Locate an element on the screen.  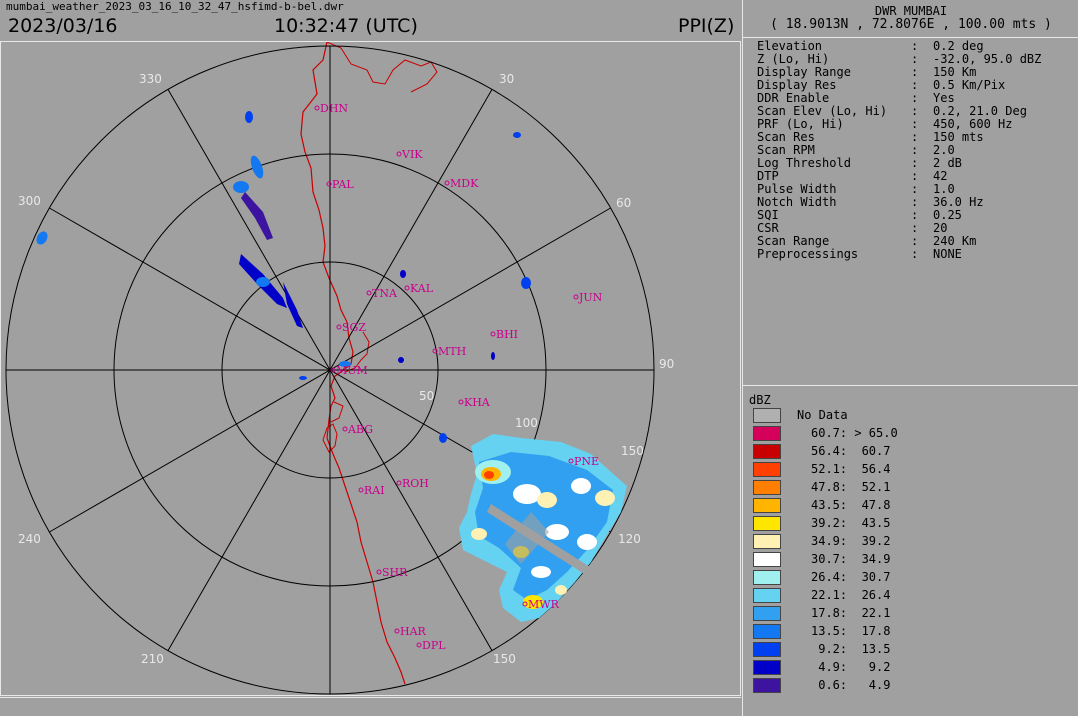
city-label: KAL is located at coordinates (422, 288).